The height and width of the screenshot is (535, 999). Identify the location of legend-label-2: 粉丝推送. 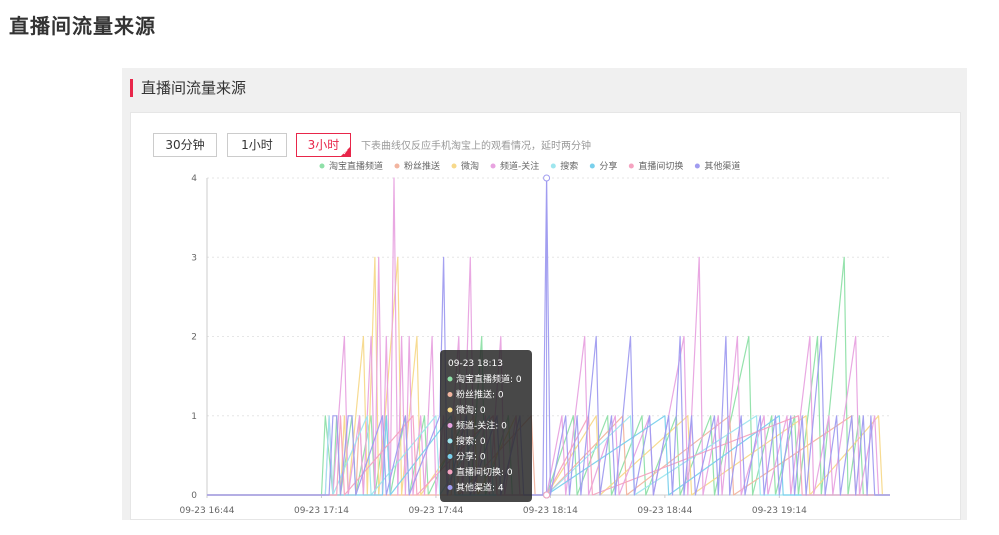
(422, 166).